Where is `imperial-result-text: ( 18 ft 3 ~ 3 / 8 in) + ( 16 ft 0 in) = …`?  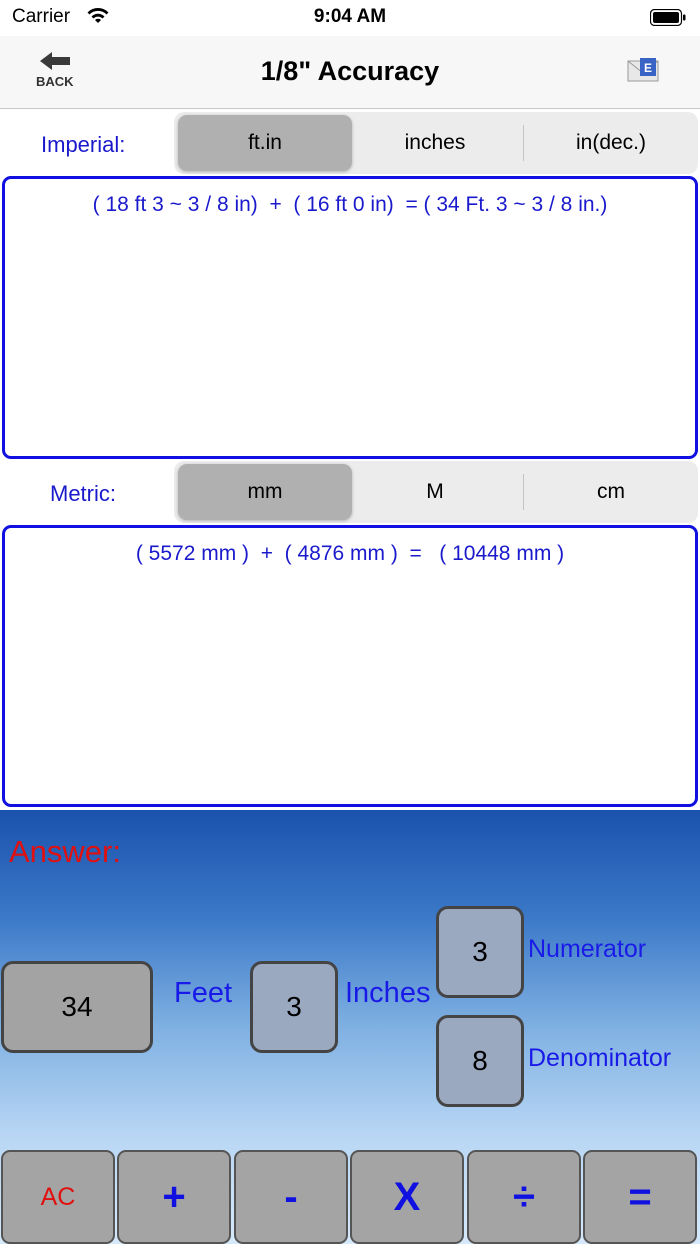 imperial-result-text: ( 18 ft 3 ~ 3 / 8 in) + ( 16 ft 0 in) = … is located at coordinates (350, 204).